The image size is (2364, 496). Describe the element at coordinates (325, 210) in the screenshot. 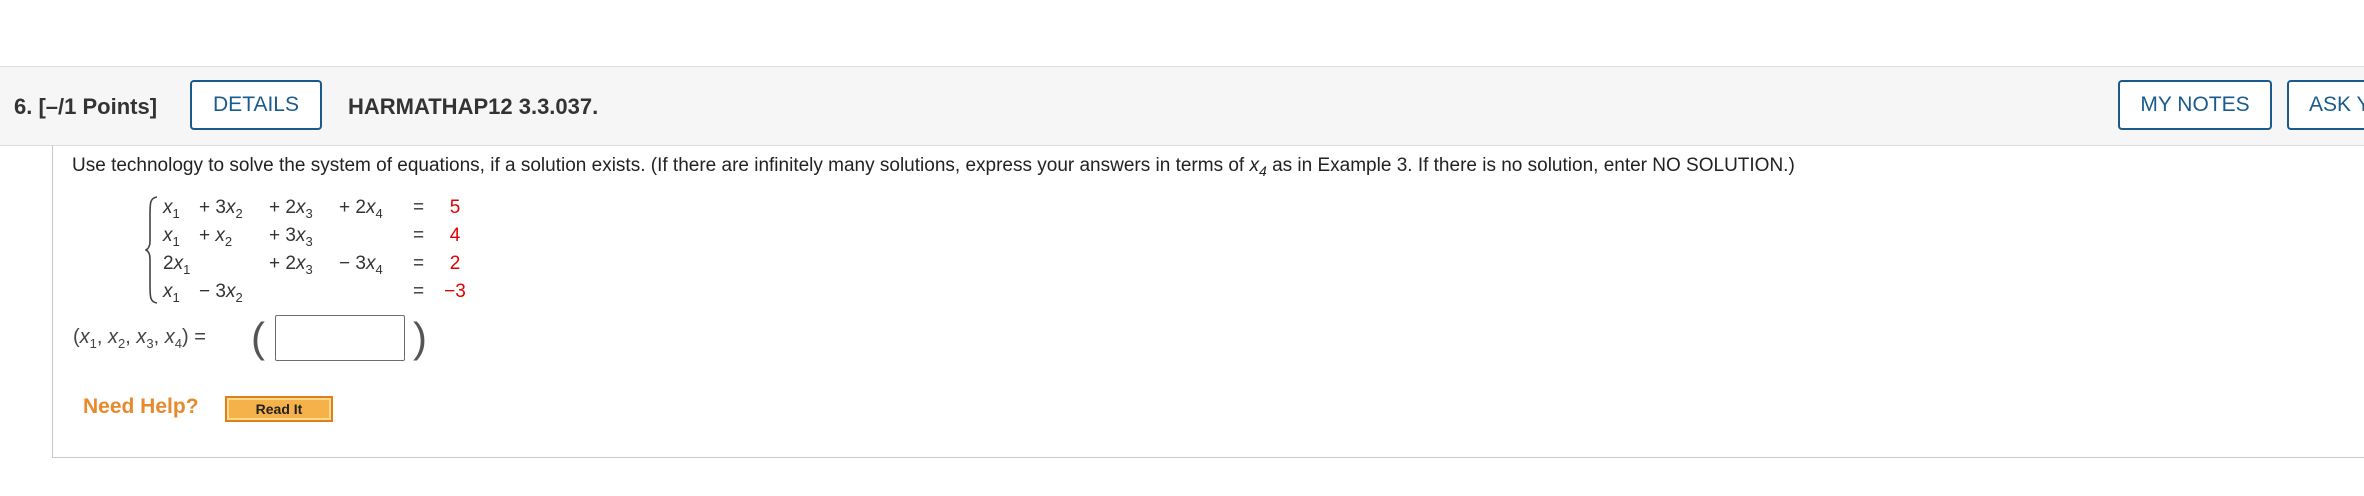

I see `equation-row: x1 + 3x2 + 2x3 + 2x4 = 5` at that location.